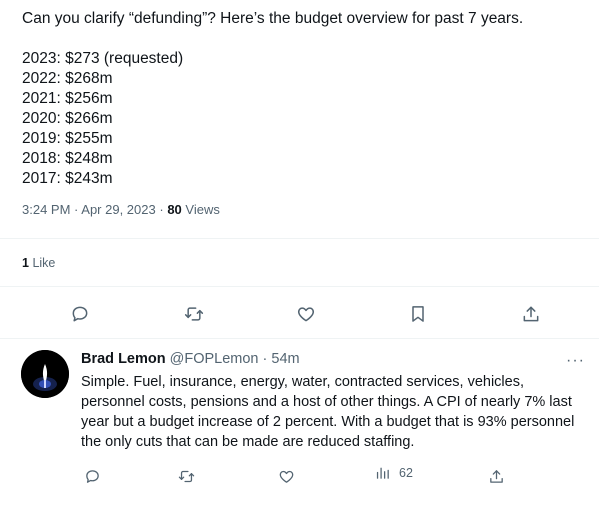 This screenshot has height=505, width=599. Describe the element at coordinates (393, 472) in the screenshot. I see `reply-views-button: 62` at that location.